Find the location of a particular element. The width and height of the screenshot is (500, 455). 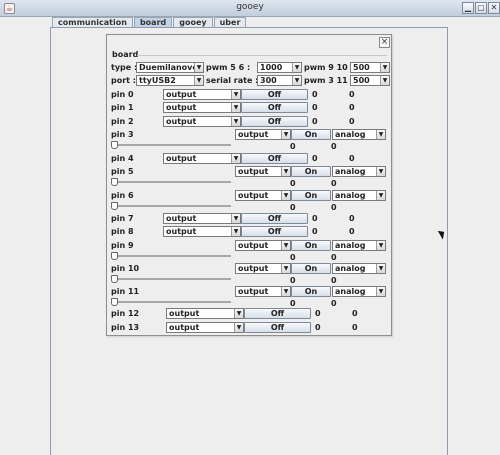

pin-10-analog-select: analog ▼ is located at coordinates (359, 268).